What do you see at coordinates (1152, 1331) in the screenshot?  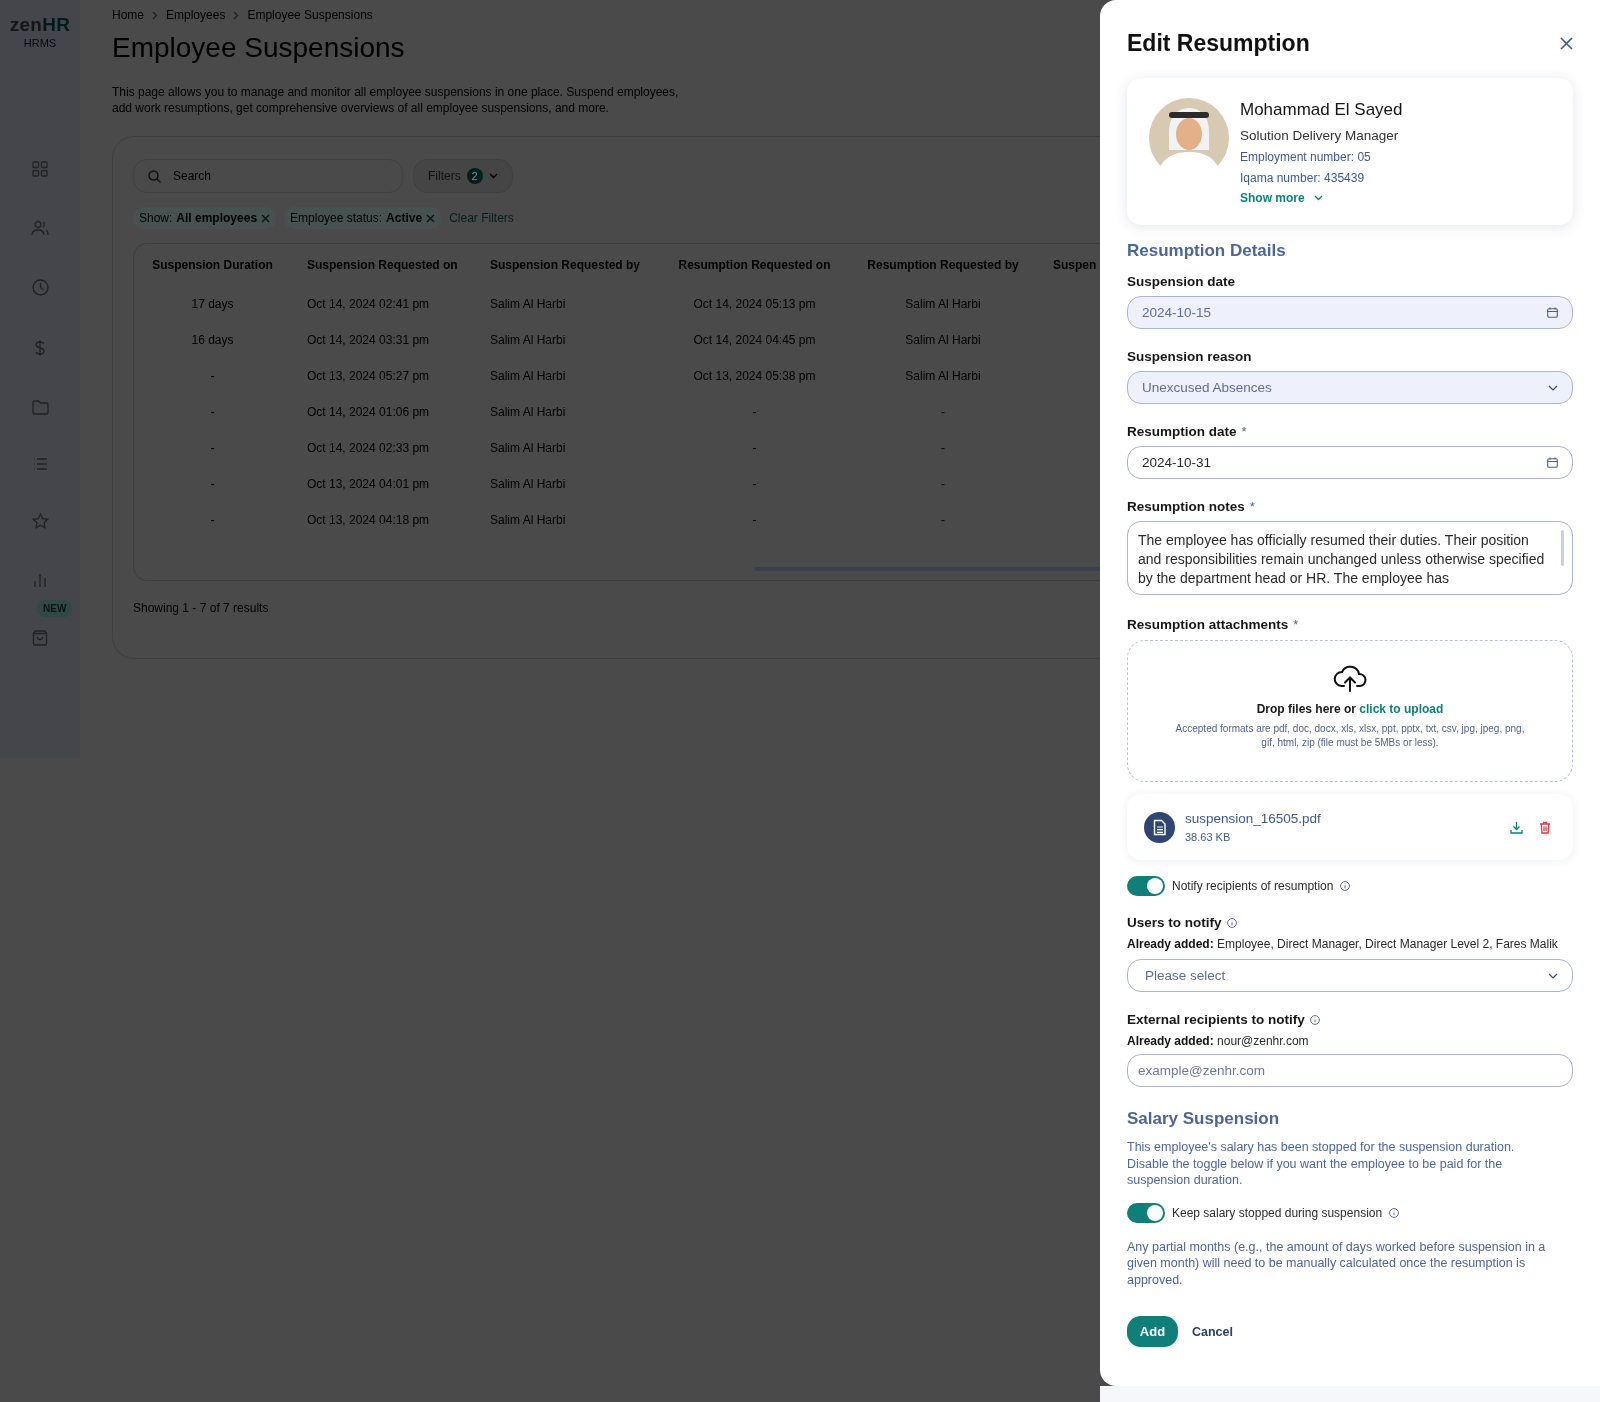 I see `add-button: Add` at bounding box center [1152, 1331].